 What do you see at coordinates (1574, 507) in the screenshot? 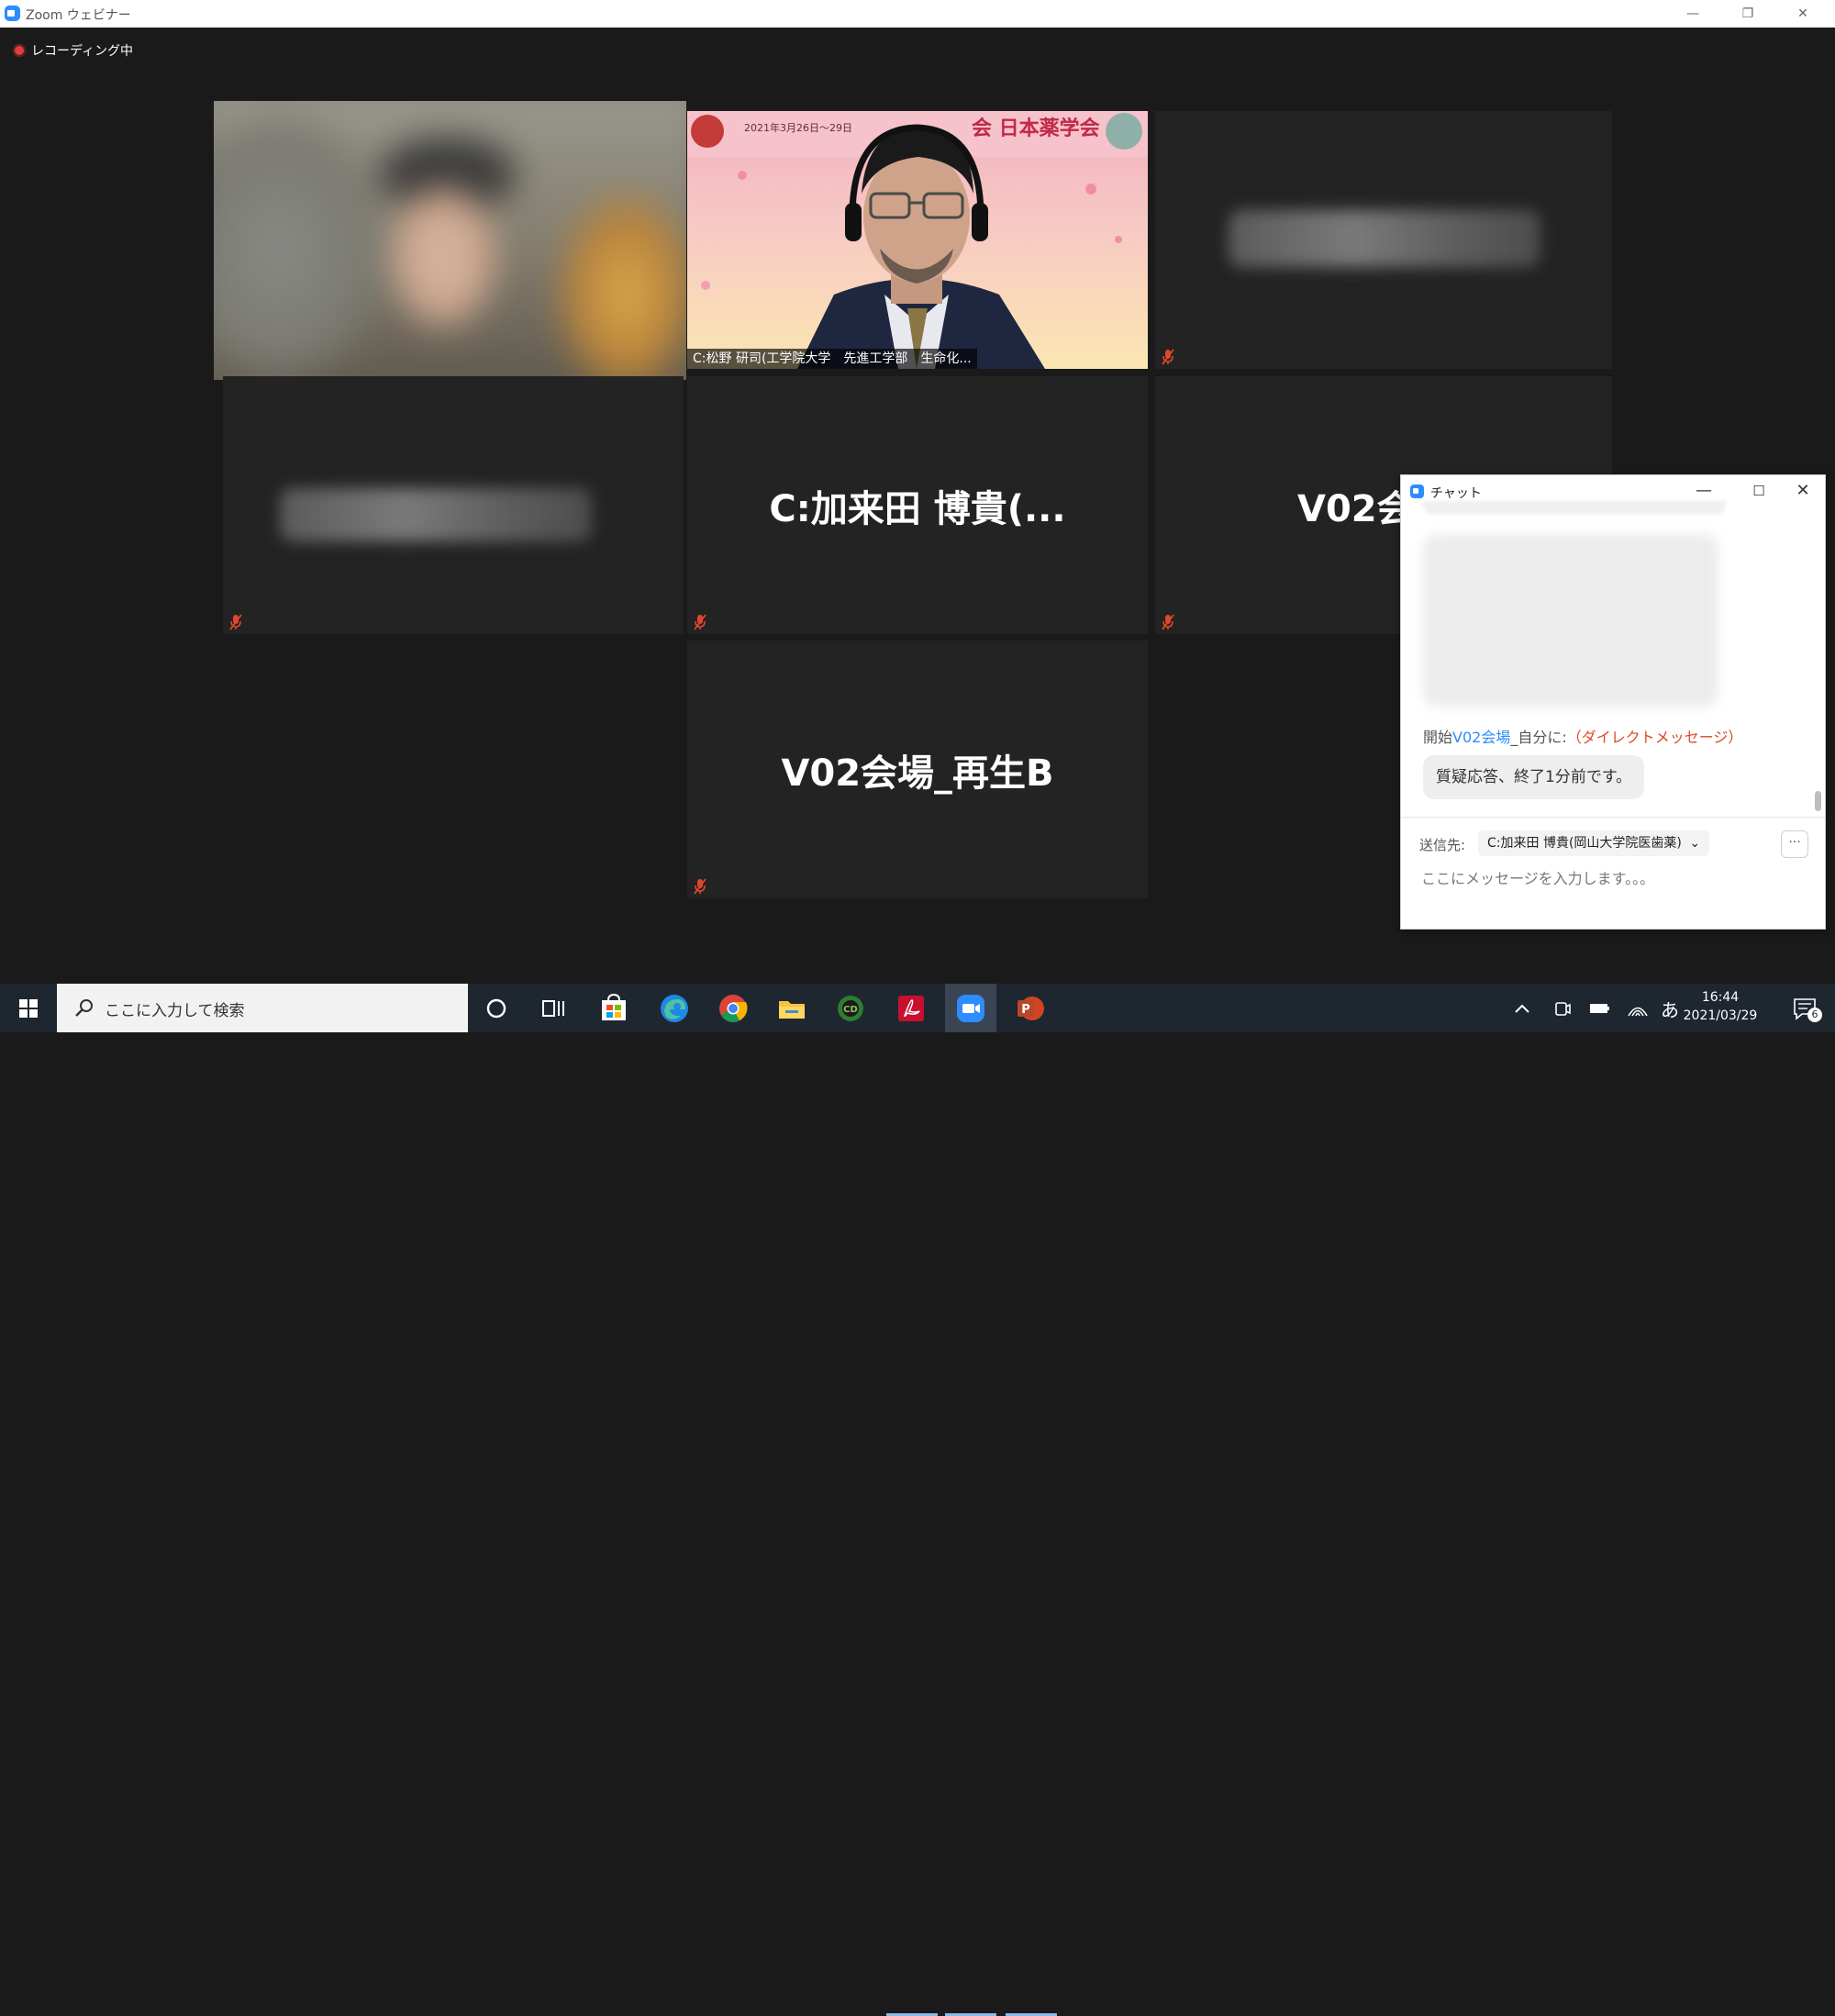
I see `previous-message-bubble` at bounding box center [1574, 507].